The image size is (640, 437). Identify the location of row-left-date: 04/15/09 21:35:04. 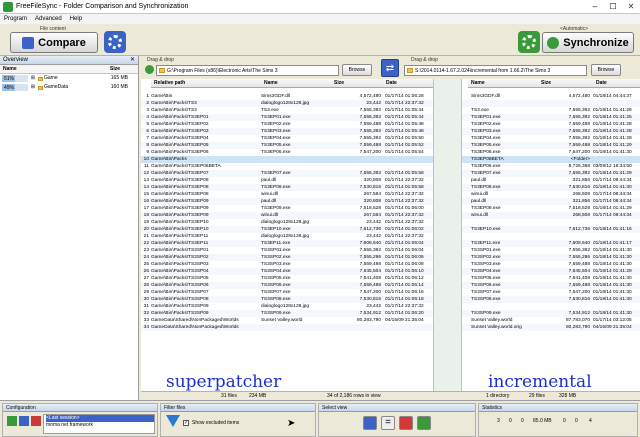
(404, 320).